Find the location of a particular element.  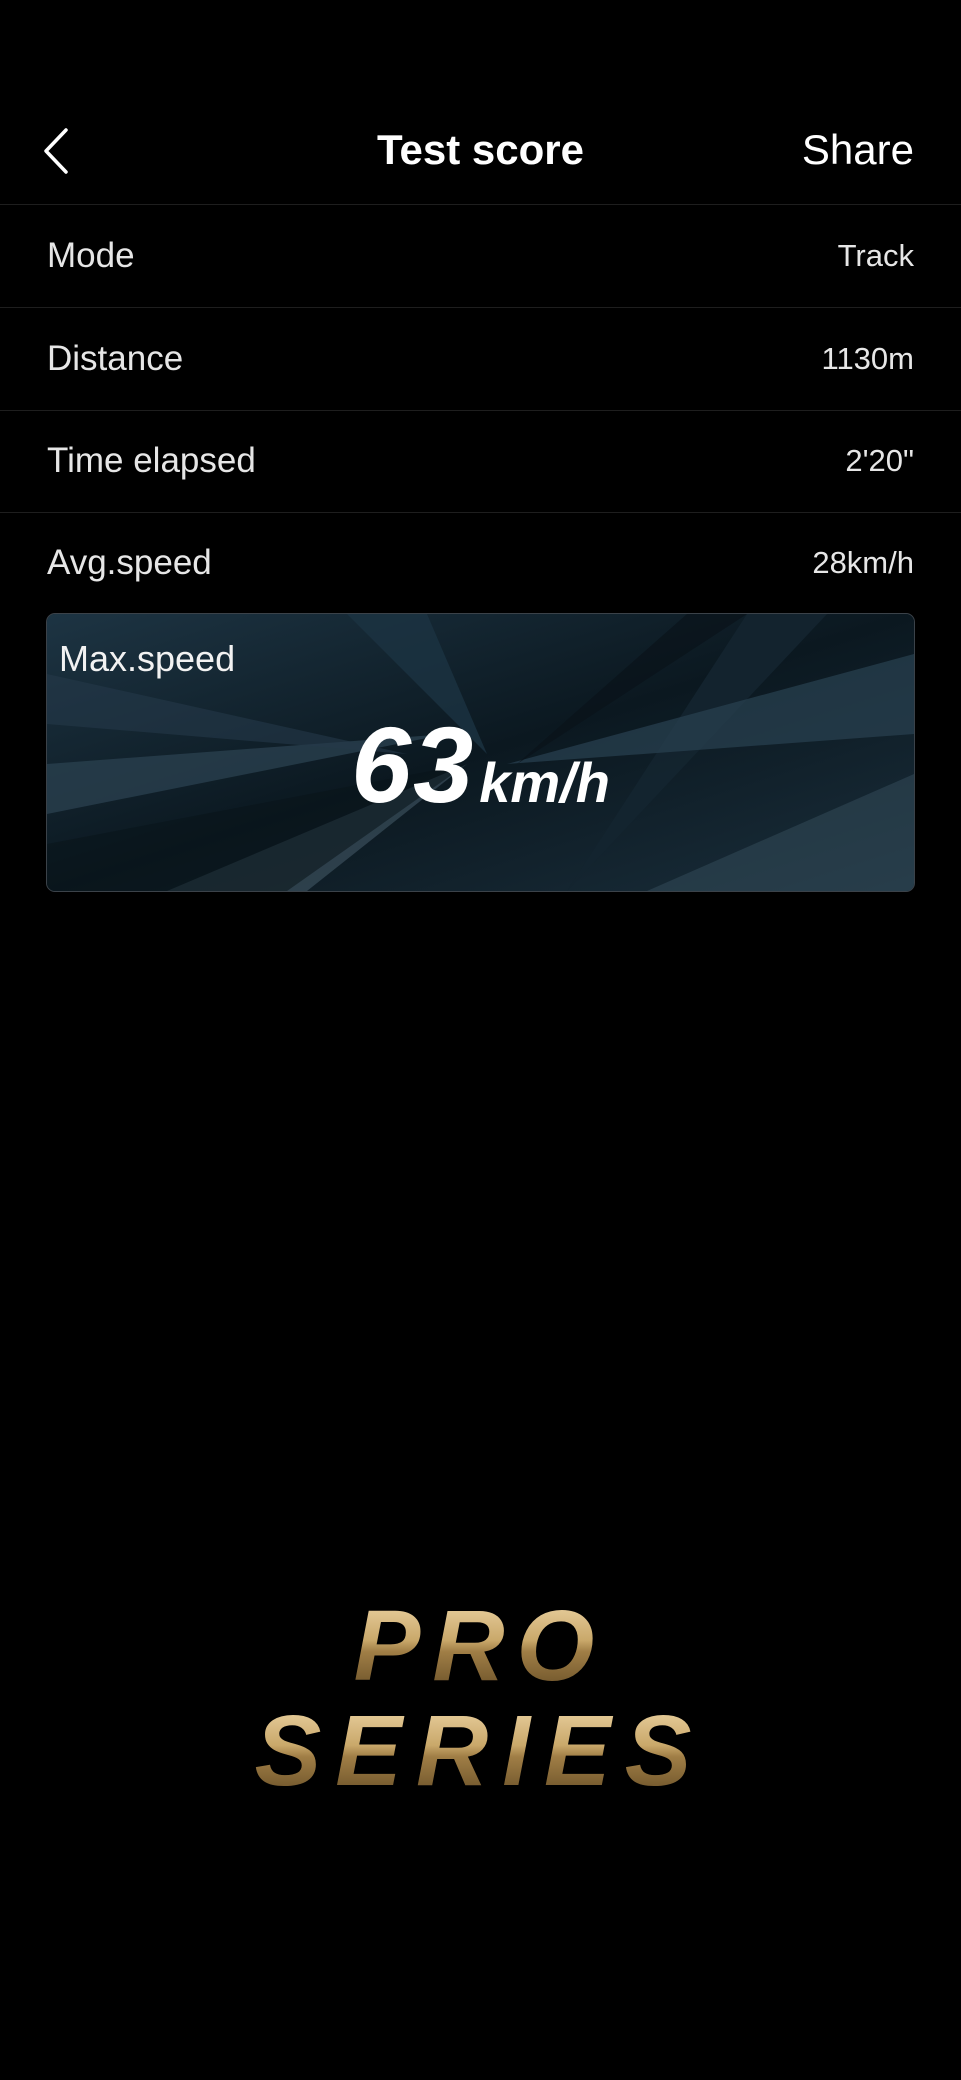

stat-value: 2'20" is located at coordinates (879, 460).